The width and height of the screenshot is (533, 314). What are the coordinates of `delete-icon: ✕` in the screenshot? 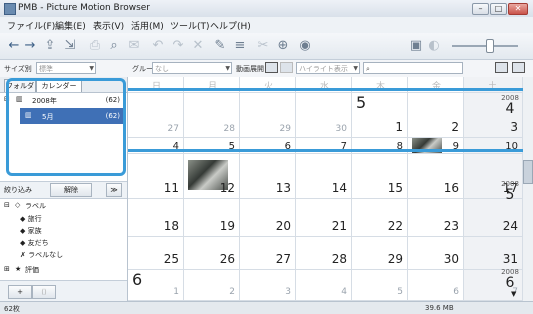 It's located at (198, 46).